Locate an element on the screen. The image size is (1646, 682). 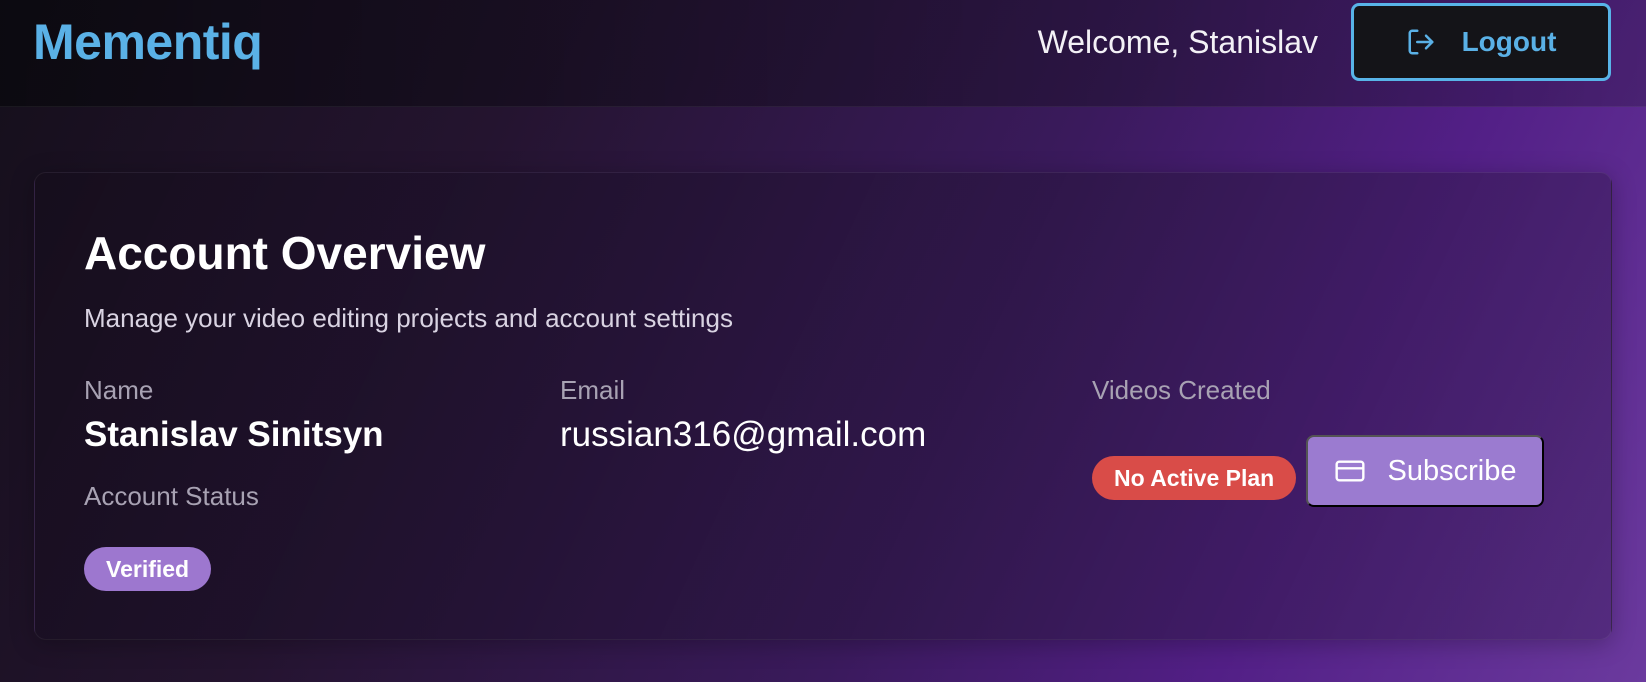
logout-label: Logout is located at coordinates (1509, 41).